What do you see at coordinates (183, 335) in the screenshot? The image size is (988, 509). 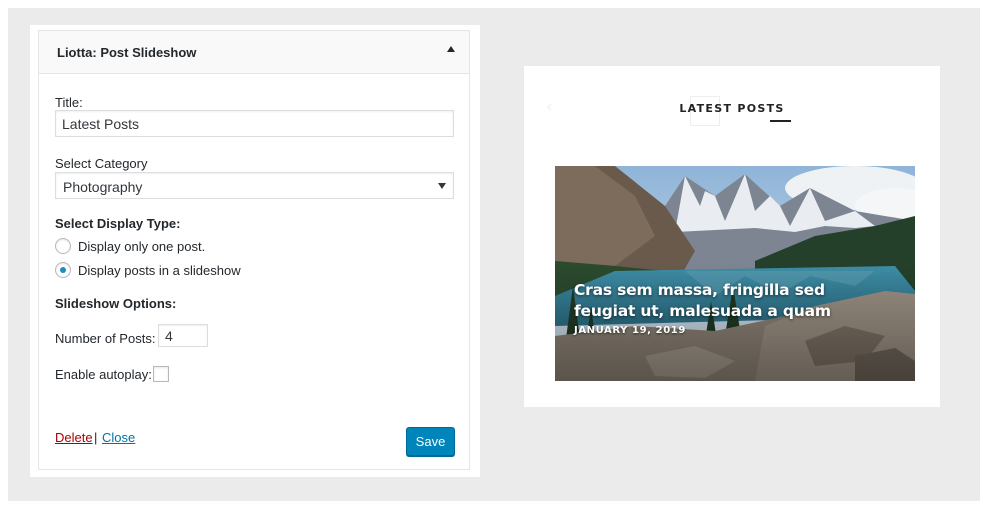 I see `num-posts-input` at bounding box center [183, 335].